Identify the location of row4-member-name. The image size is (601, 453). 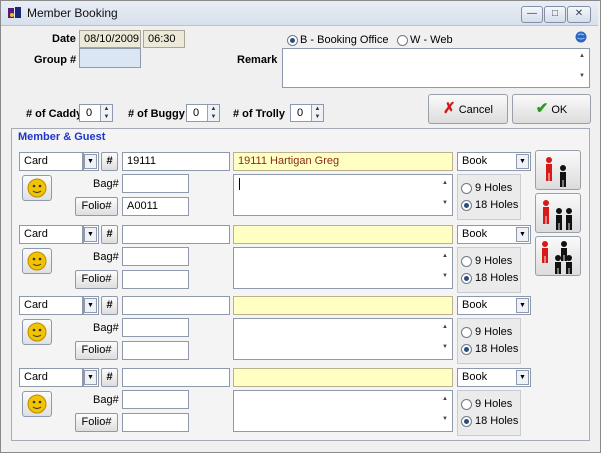
(343, 377).